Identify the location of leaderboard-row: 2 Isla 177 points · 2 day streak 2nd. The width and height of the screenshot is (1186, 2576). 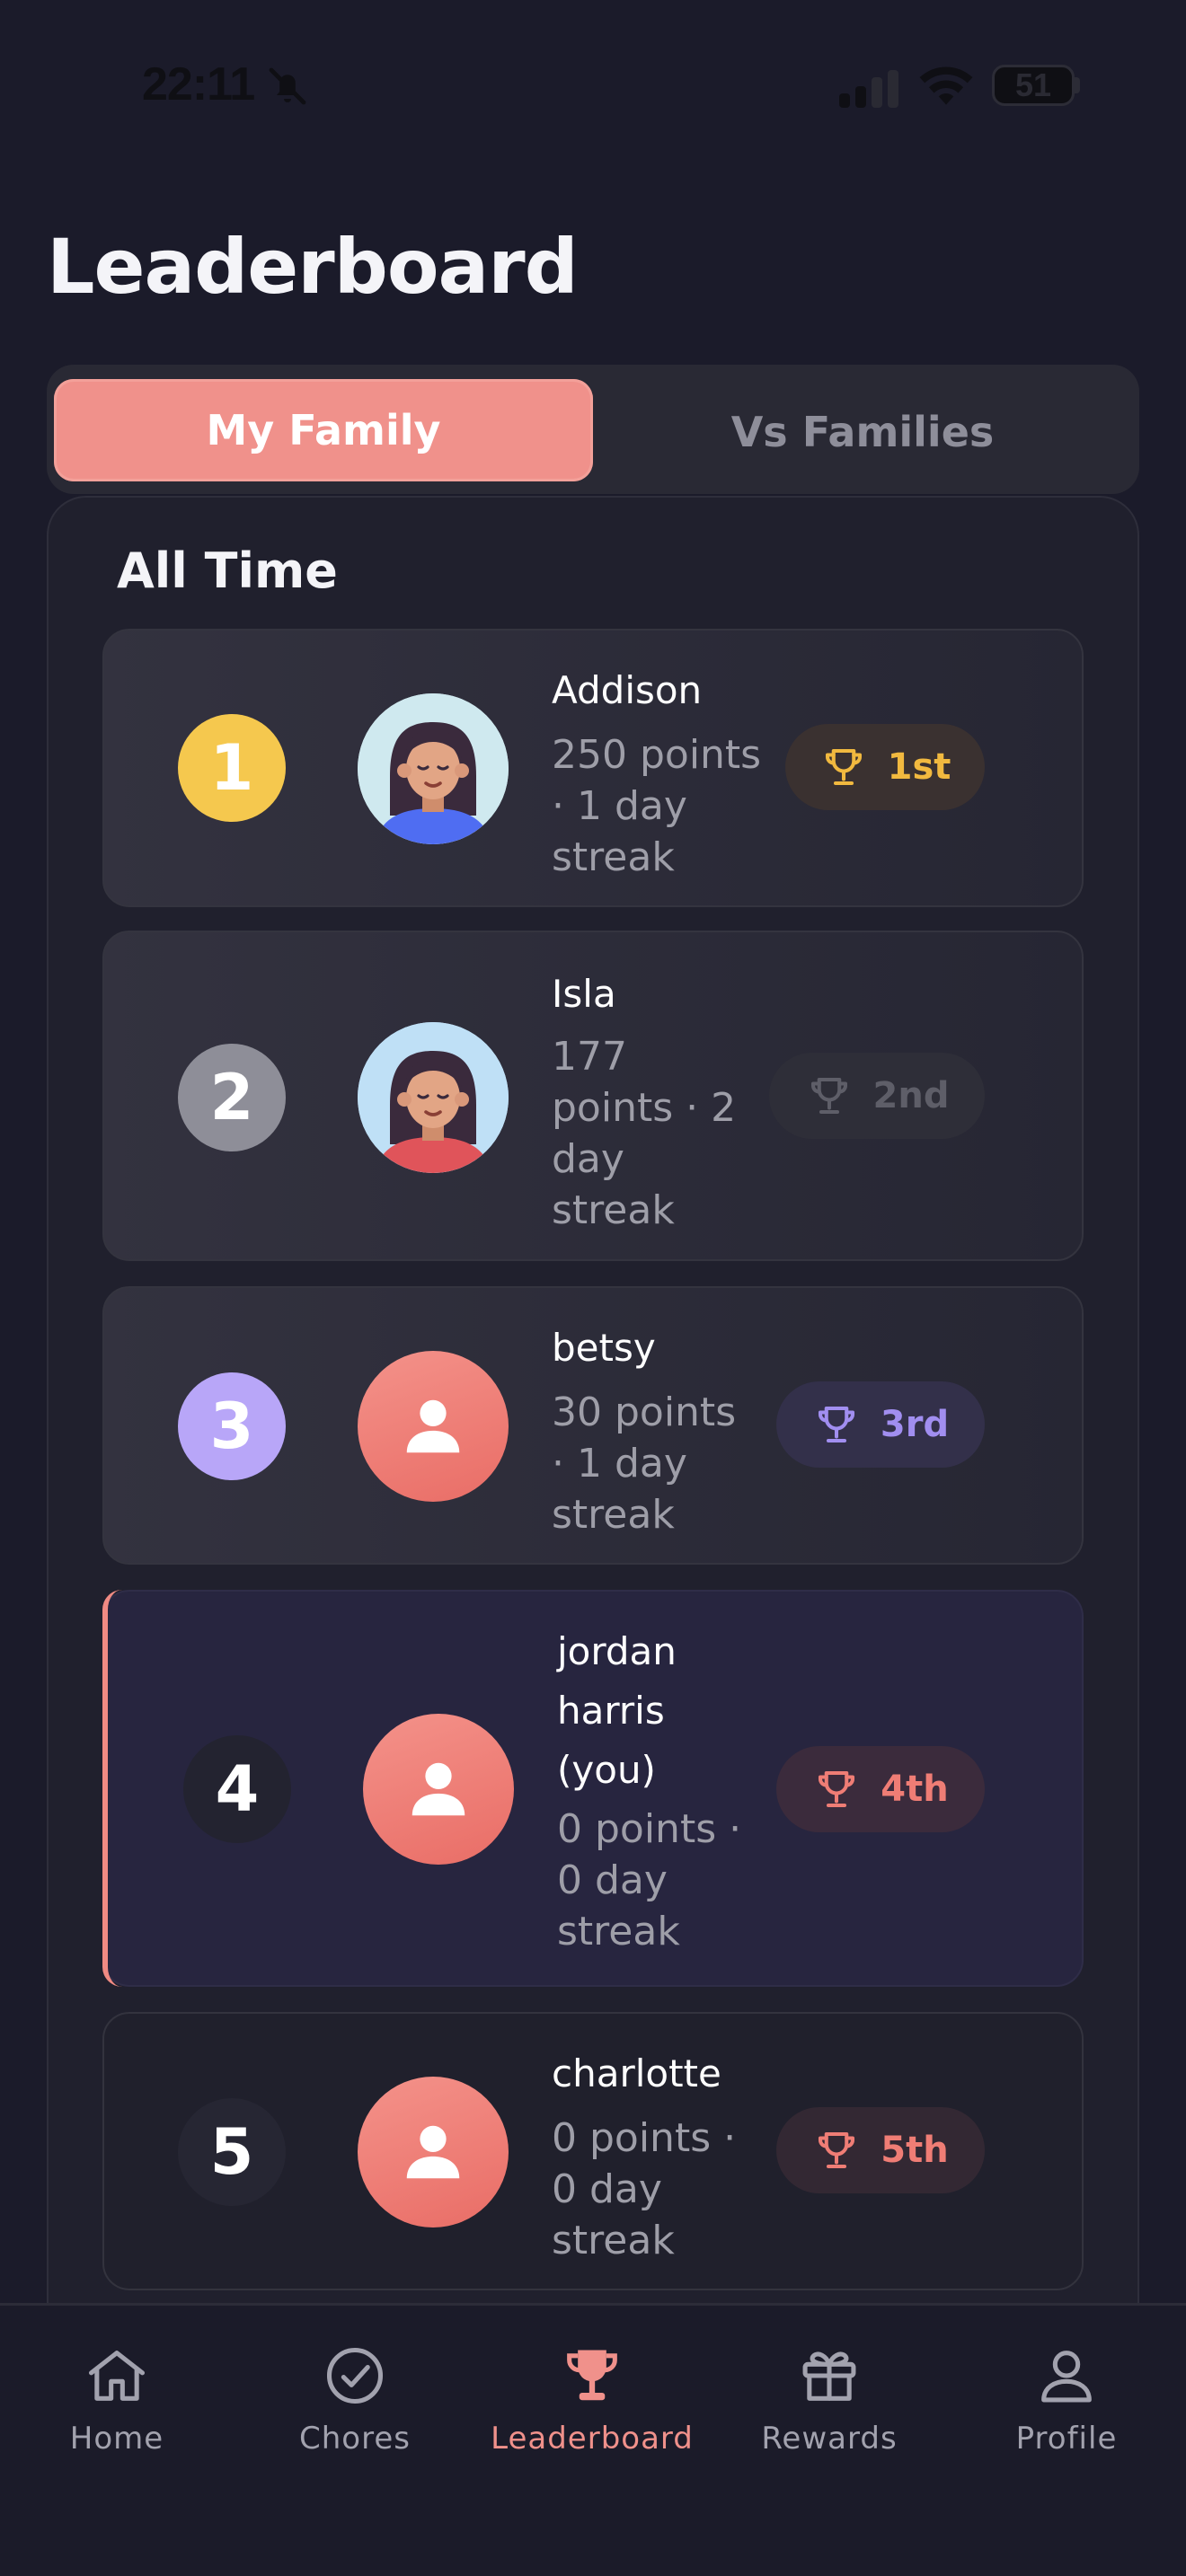
(593, 1096).